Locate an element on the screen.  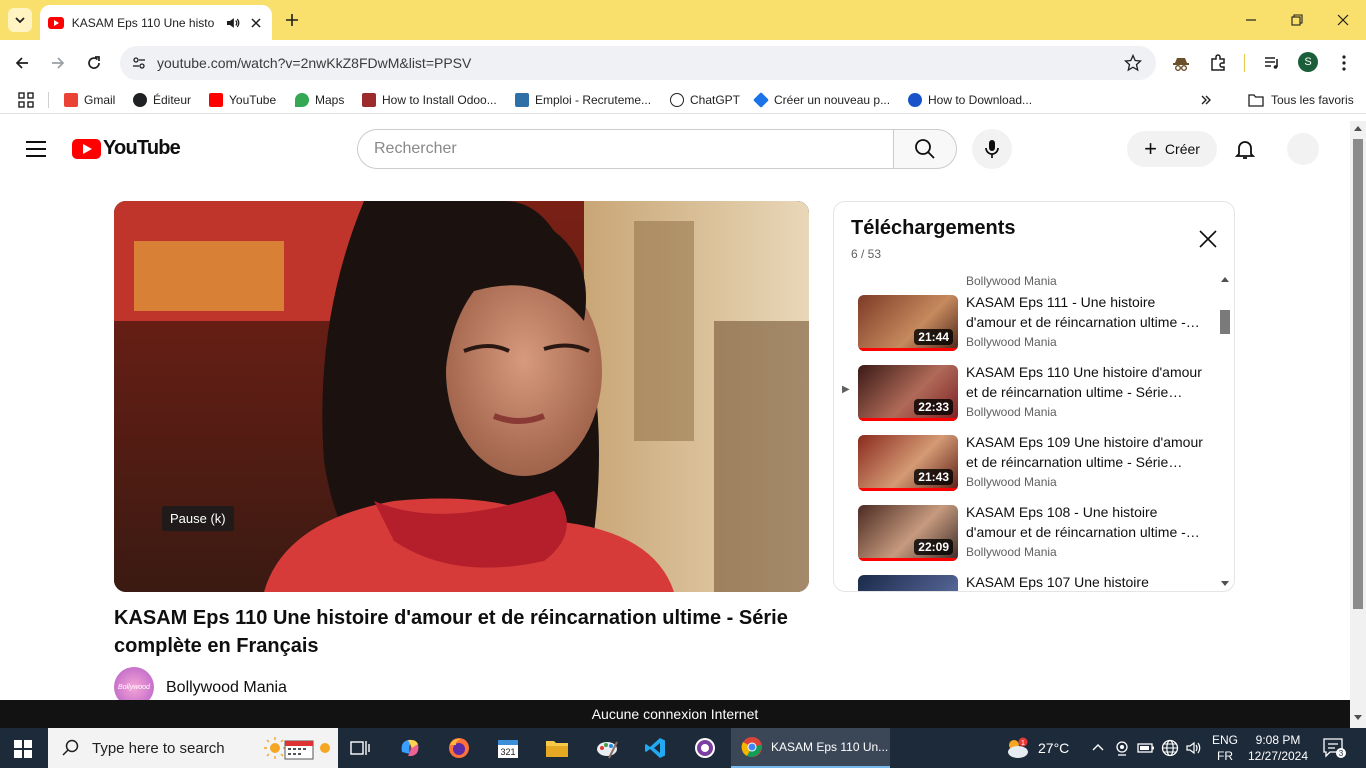
notification-center-icon: 3 is located at coordinates (1334, 748).